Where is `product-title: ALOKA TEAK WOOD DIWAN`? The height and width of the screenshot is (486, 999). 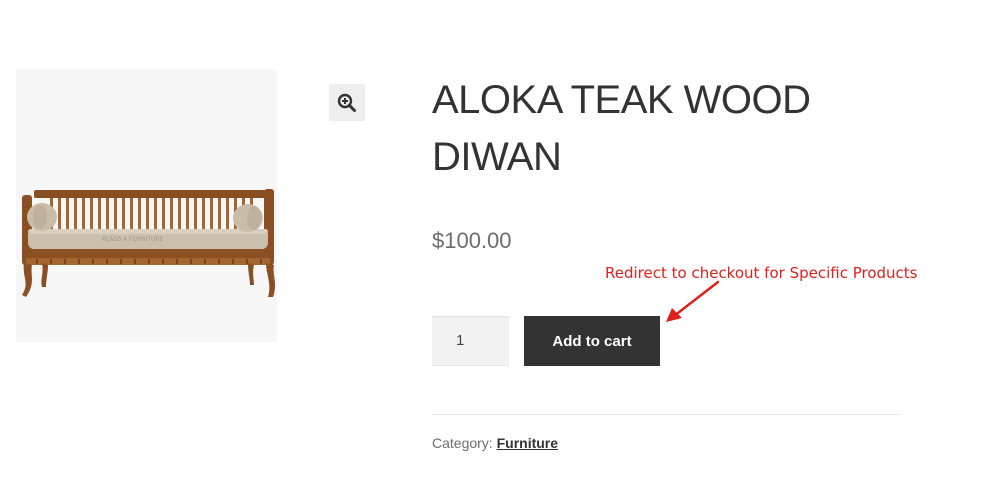
product-title: ALOKA TEAK WOOD DIWAN is located at coordinates (621, 128).